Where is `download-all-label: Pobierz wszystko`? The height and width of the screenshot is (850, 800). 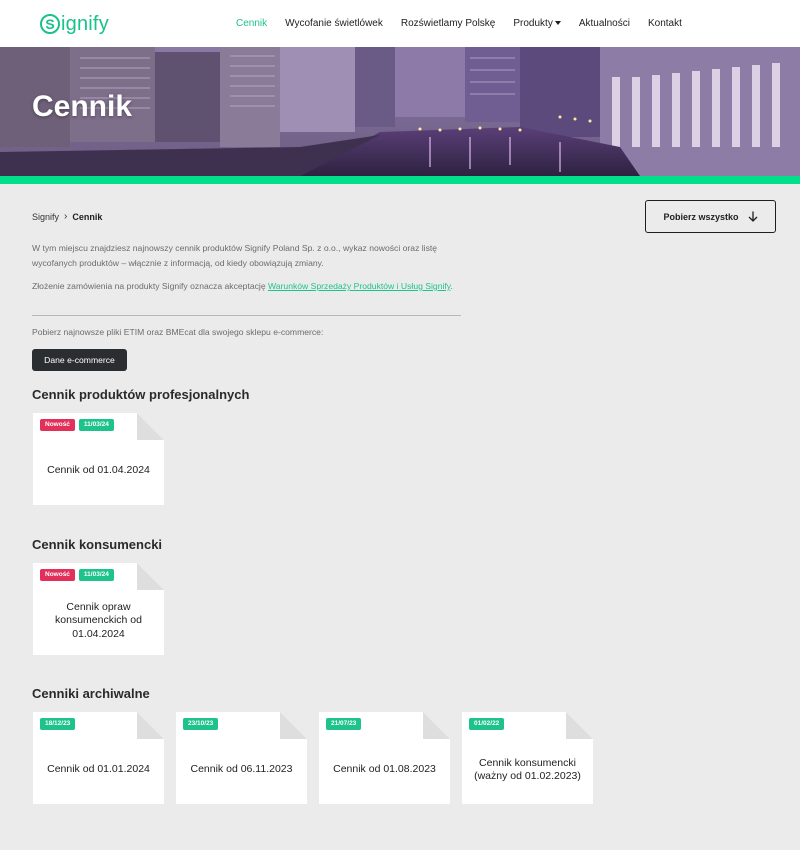 download-all-label: Pobierz wszystko is located at coordinates (701, 216).